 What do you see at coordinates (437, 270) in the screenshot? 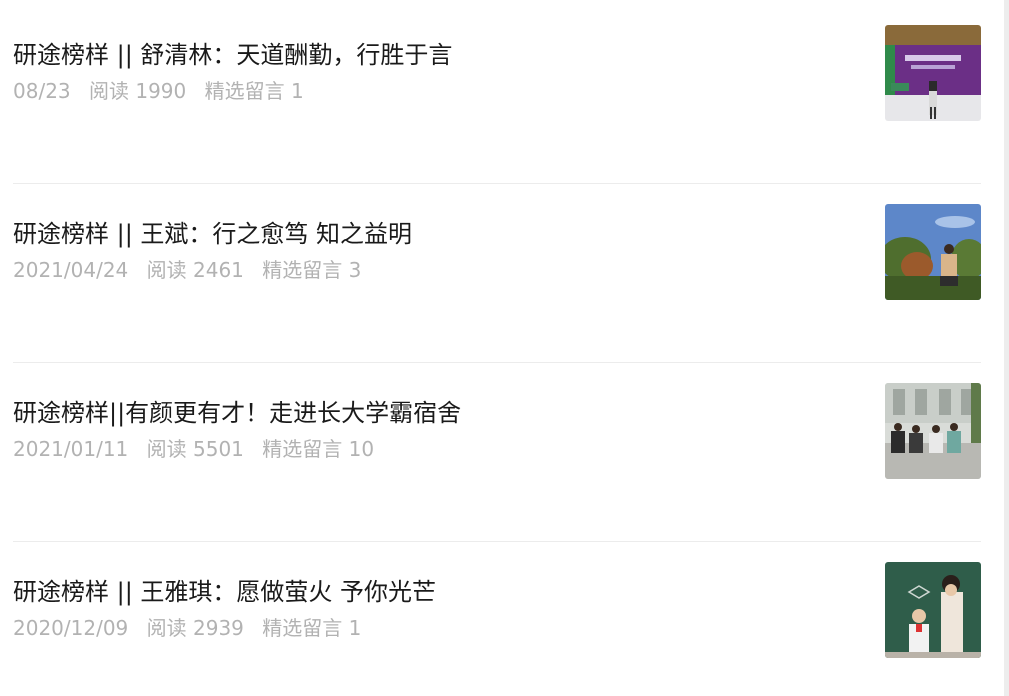
I see `article-meta: 2021/04/24 阅读 2461 精选留言 3` at bounding box center [437, 270].